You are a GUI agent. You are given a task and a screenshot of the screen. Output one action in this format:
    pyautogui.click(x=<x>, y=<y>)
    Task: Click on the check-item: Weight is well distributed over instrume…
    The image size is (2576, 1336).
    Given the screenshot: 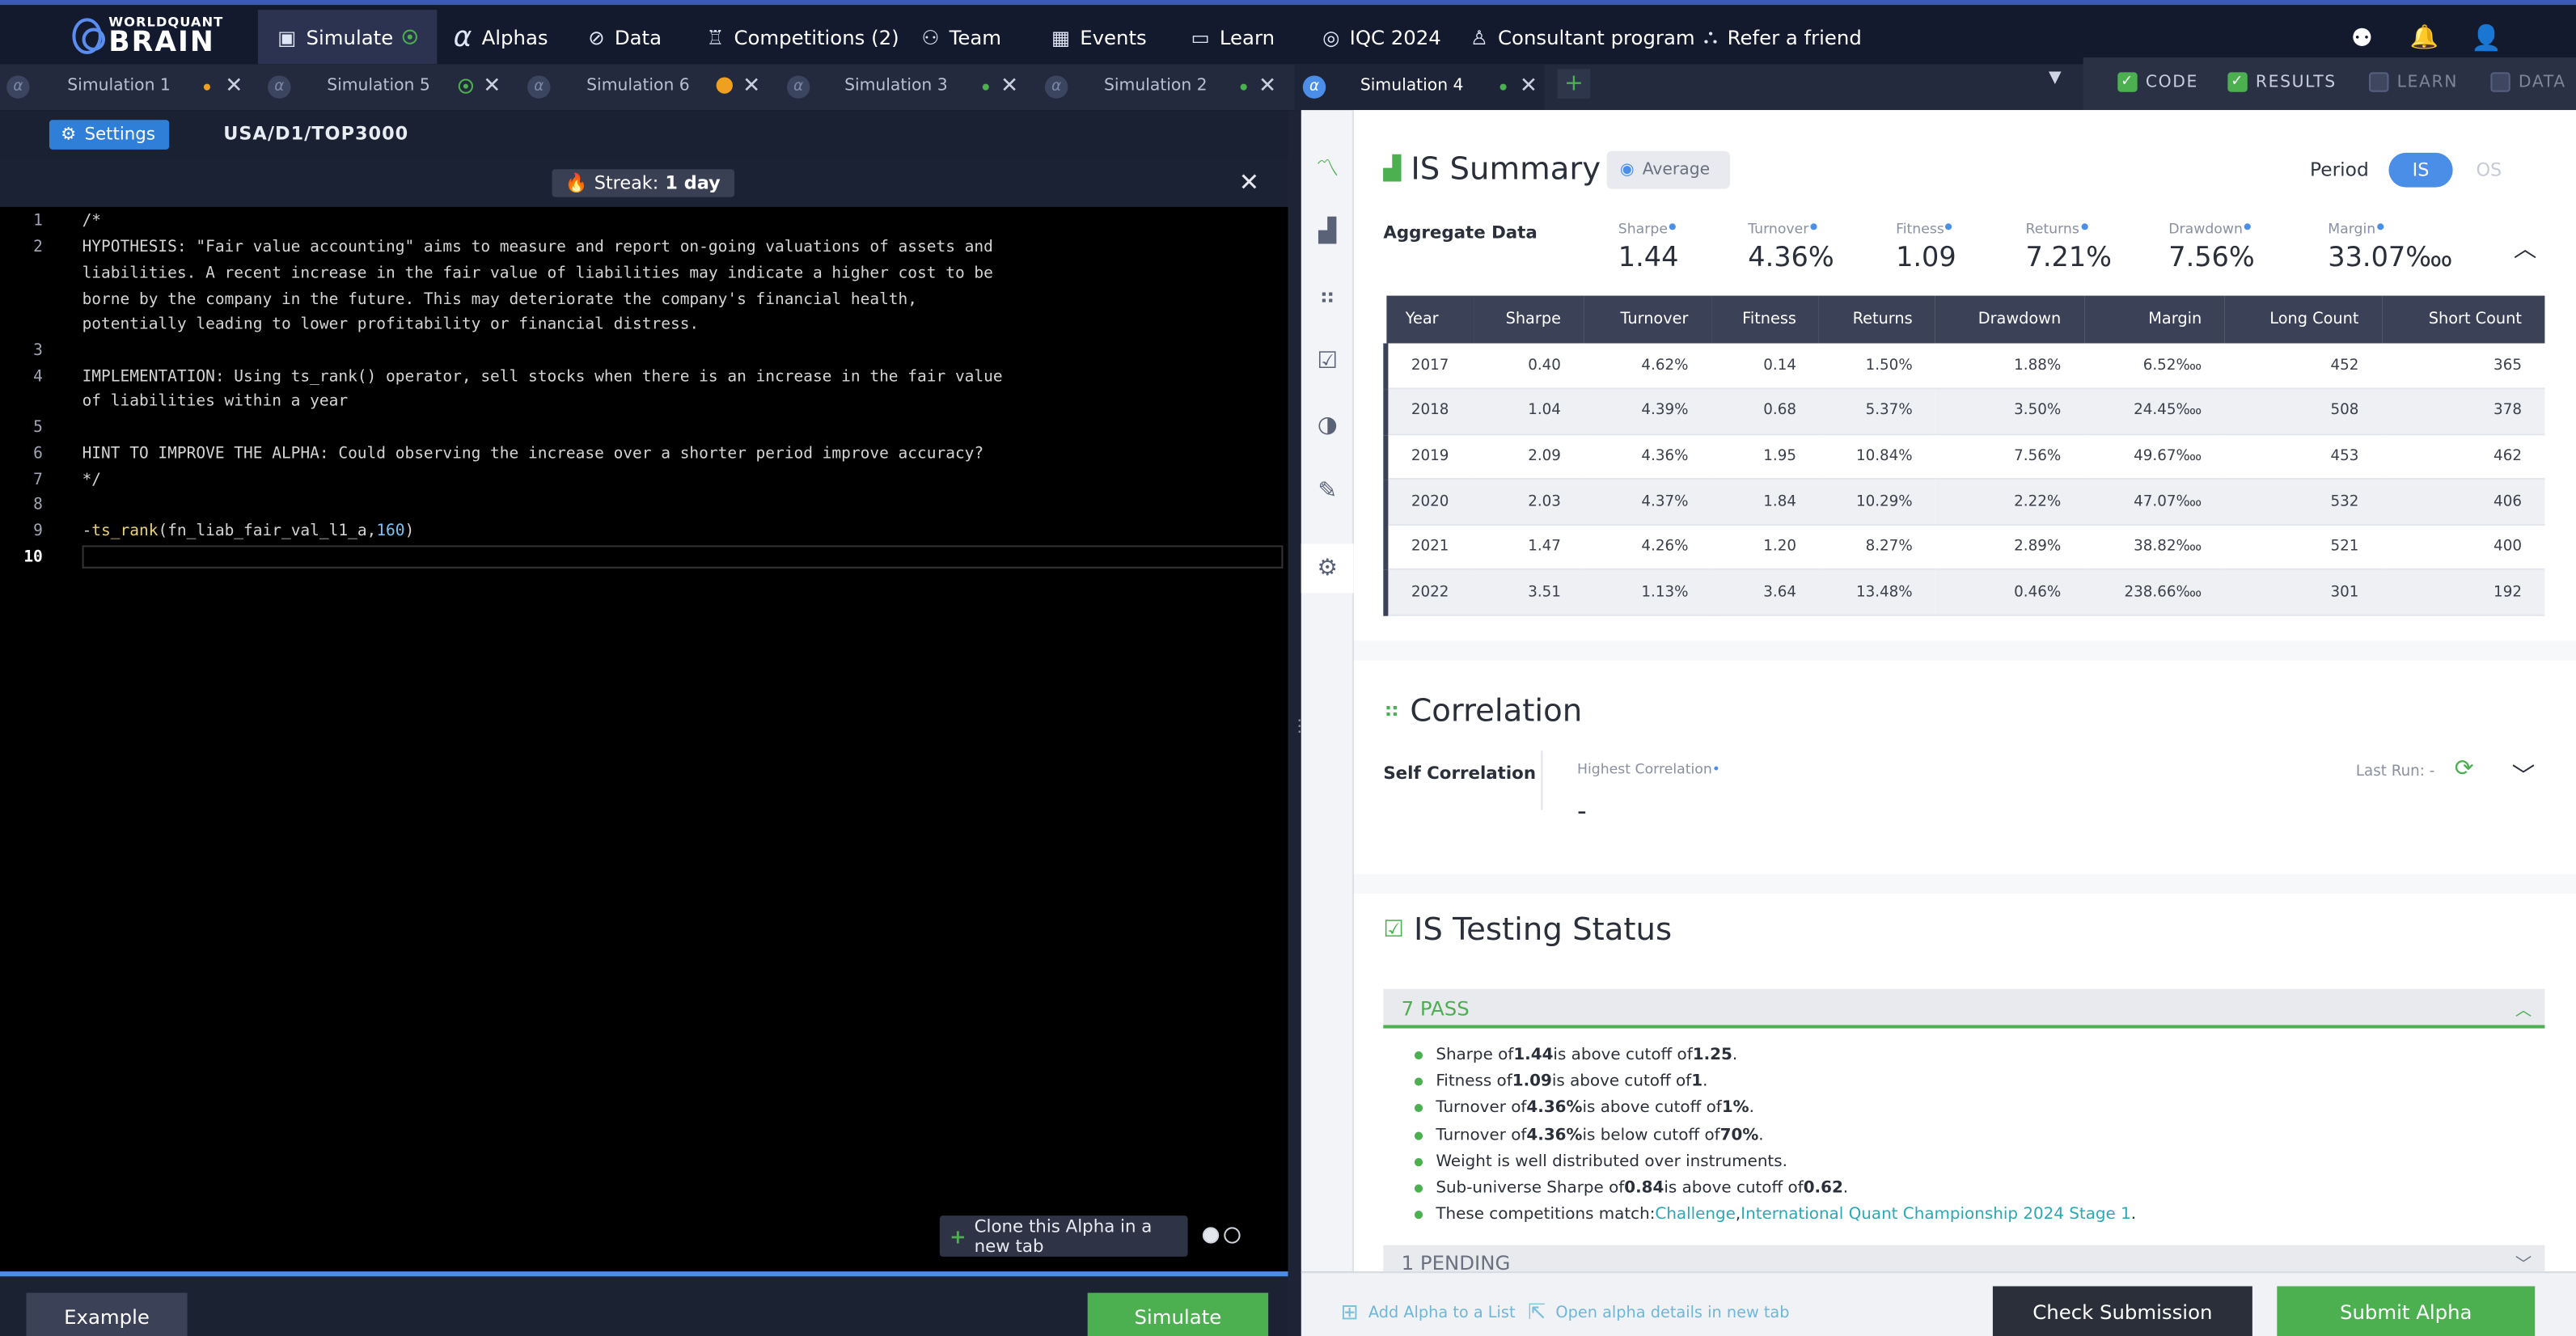 What is the action you would take?
    pyautogui.click(x=1601, y=1162)
    